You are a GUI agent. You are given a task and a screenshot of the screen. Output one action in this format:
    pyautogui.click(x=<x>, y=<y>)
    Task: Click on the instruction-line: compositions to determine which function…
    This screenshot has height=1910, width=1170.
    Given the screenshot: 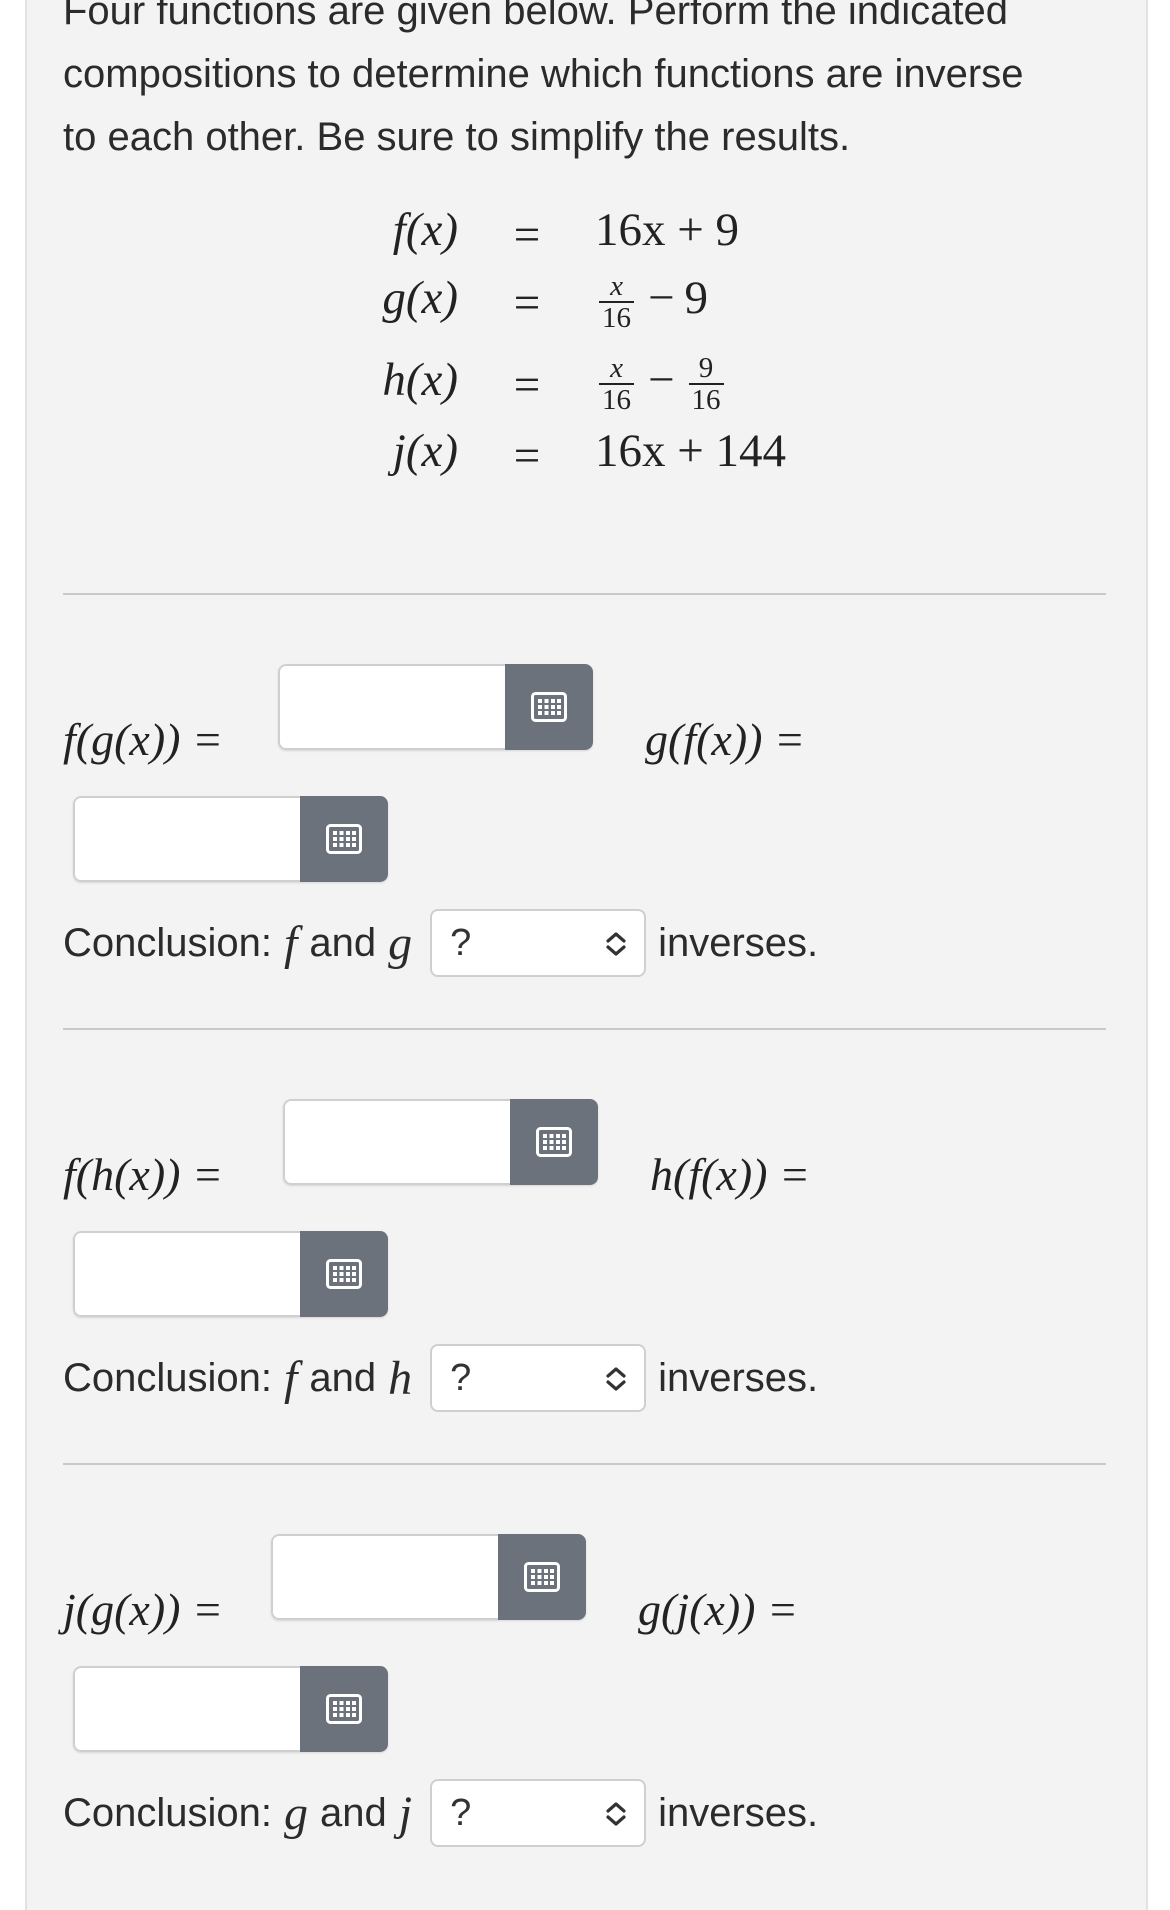 What is the action you would take?
    pyautogui.click(x=543, y=74)
    